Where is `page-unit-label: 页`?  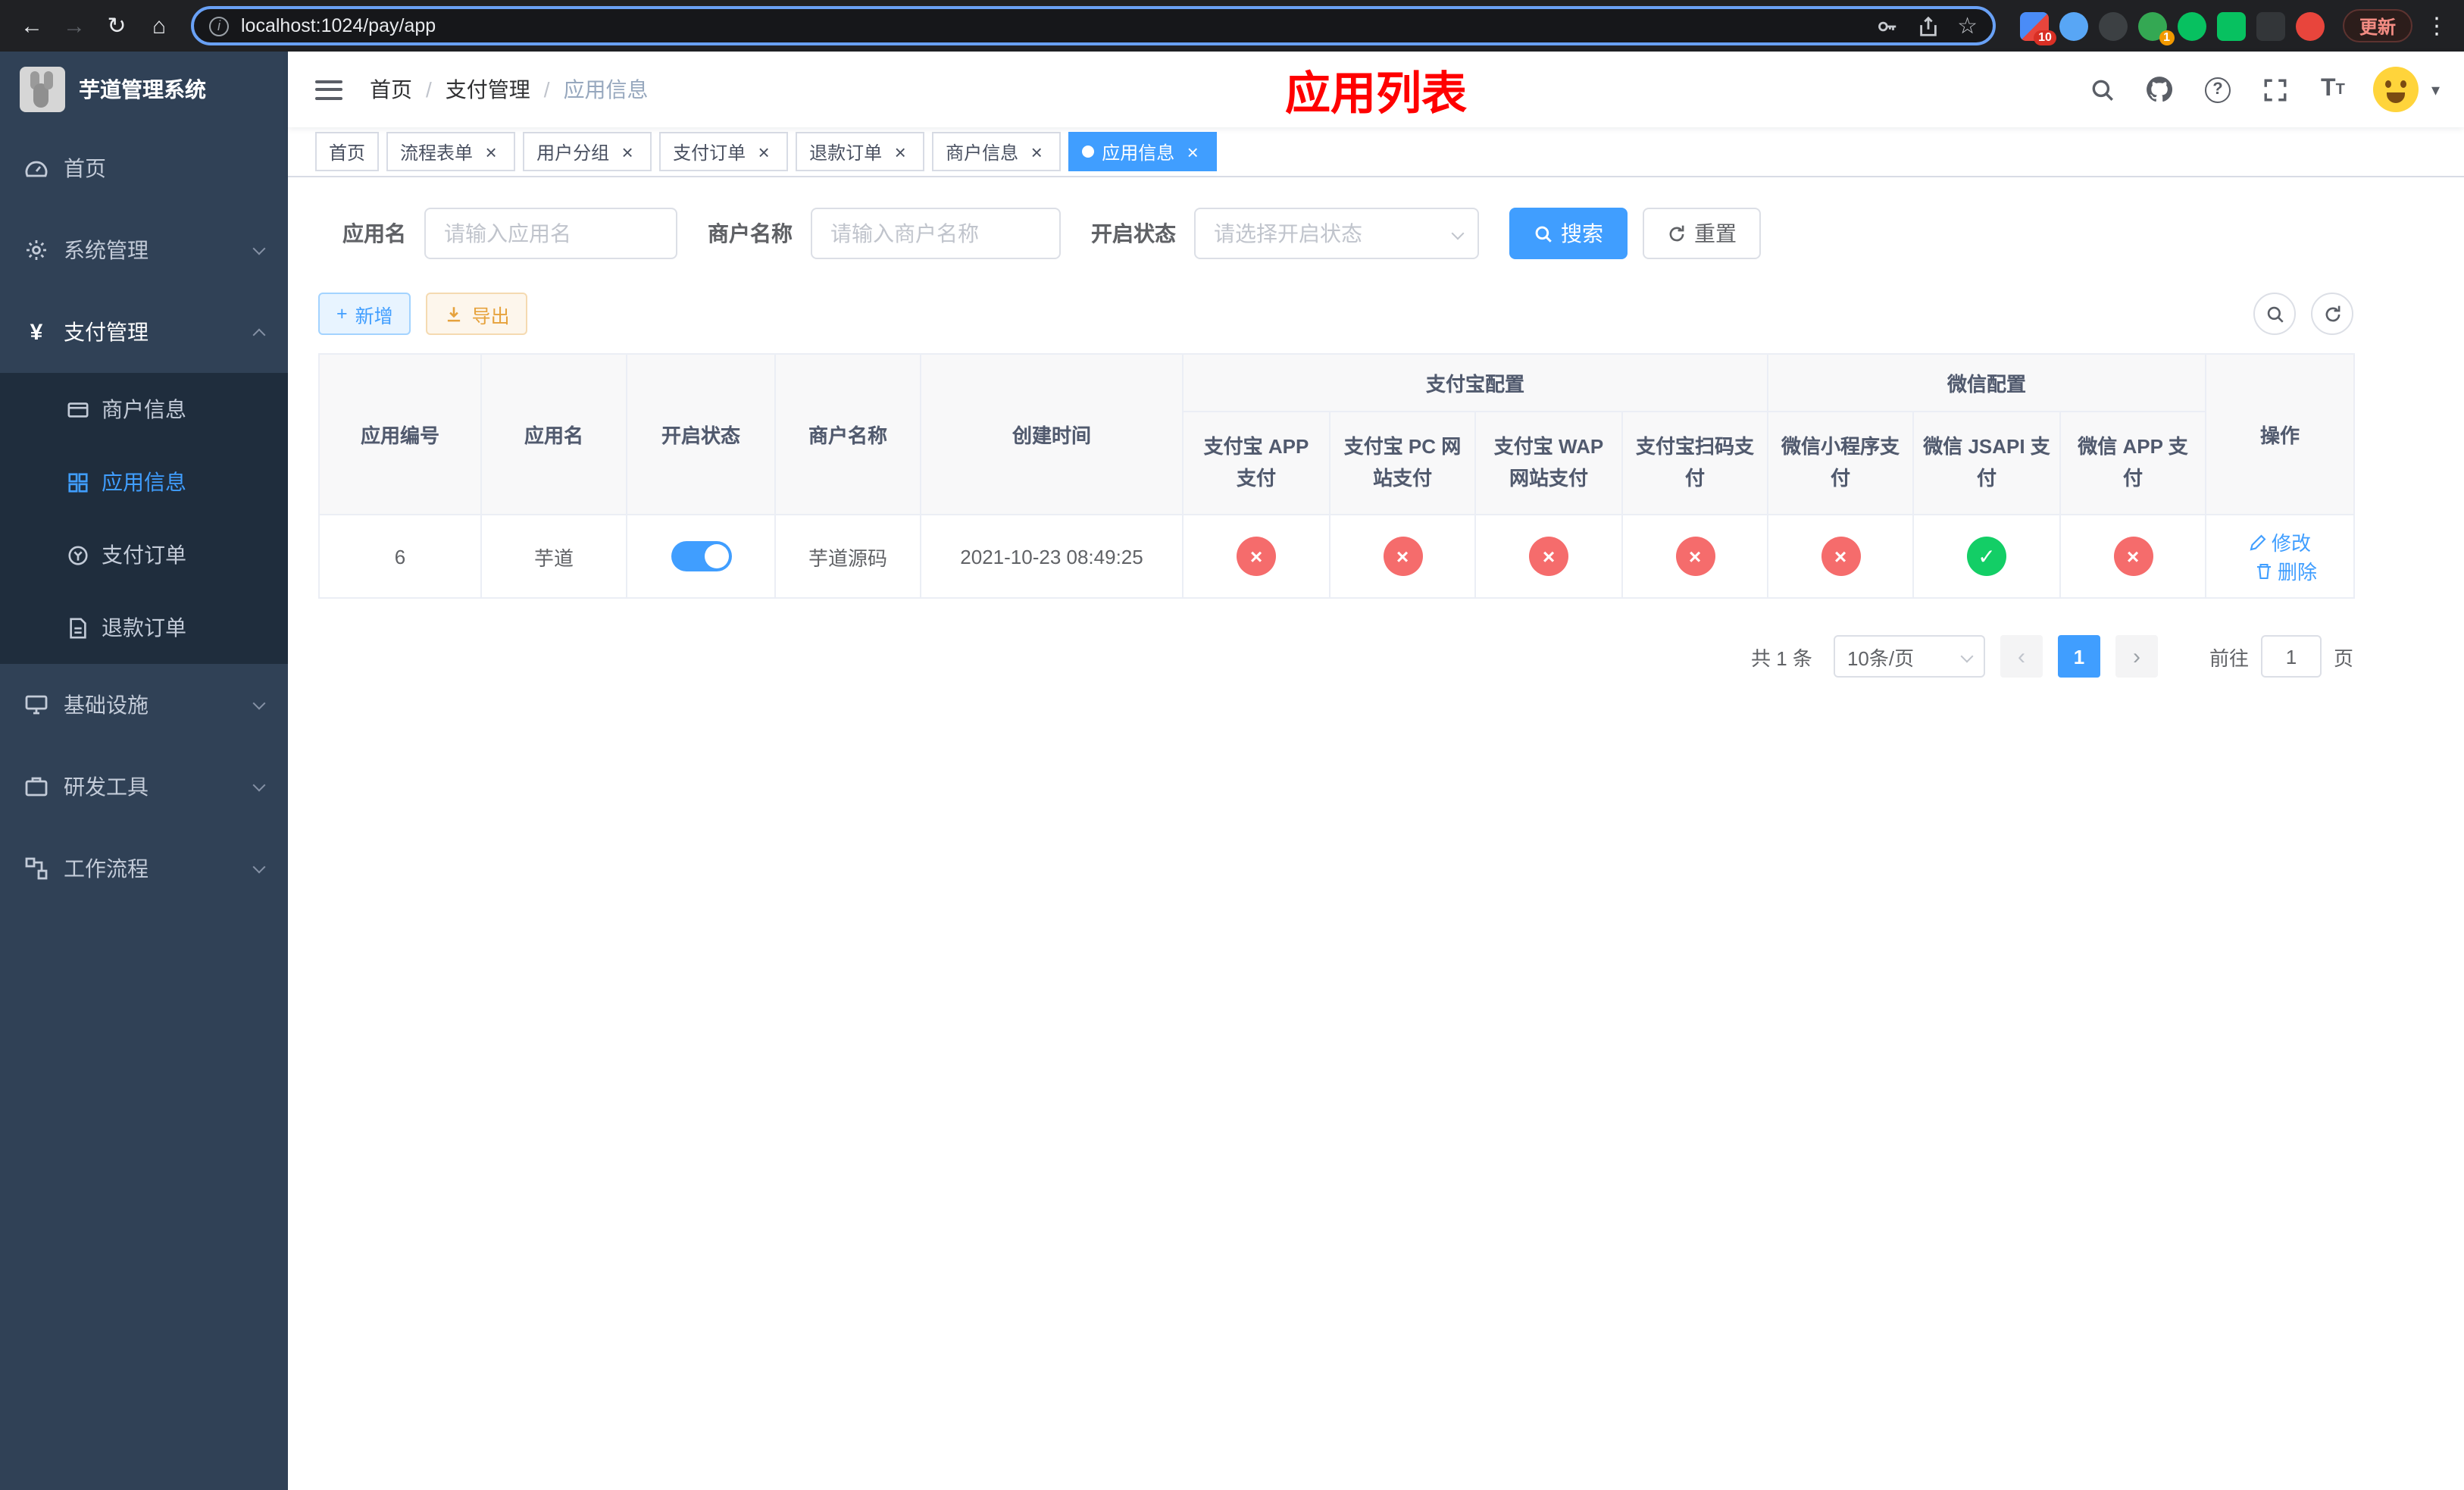 page-unit-label: 页 is located at coordinates (2343, 657).